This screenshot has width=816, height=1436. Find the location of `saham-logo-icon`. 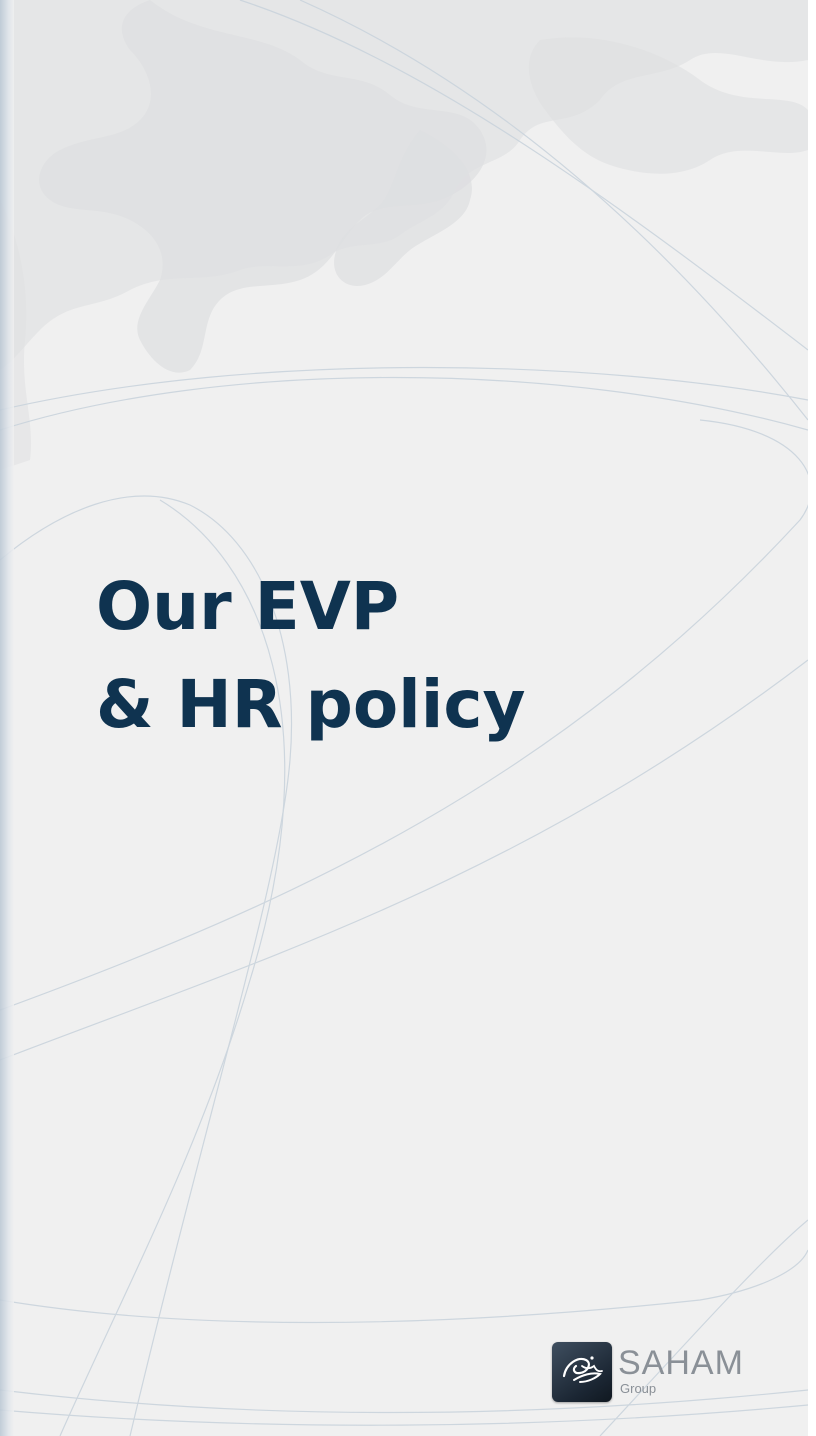

saham-logo-icon is located at coordinates (582, 1372).